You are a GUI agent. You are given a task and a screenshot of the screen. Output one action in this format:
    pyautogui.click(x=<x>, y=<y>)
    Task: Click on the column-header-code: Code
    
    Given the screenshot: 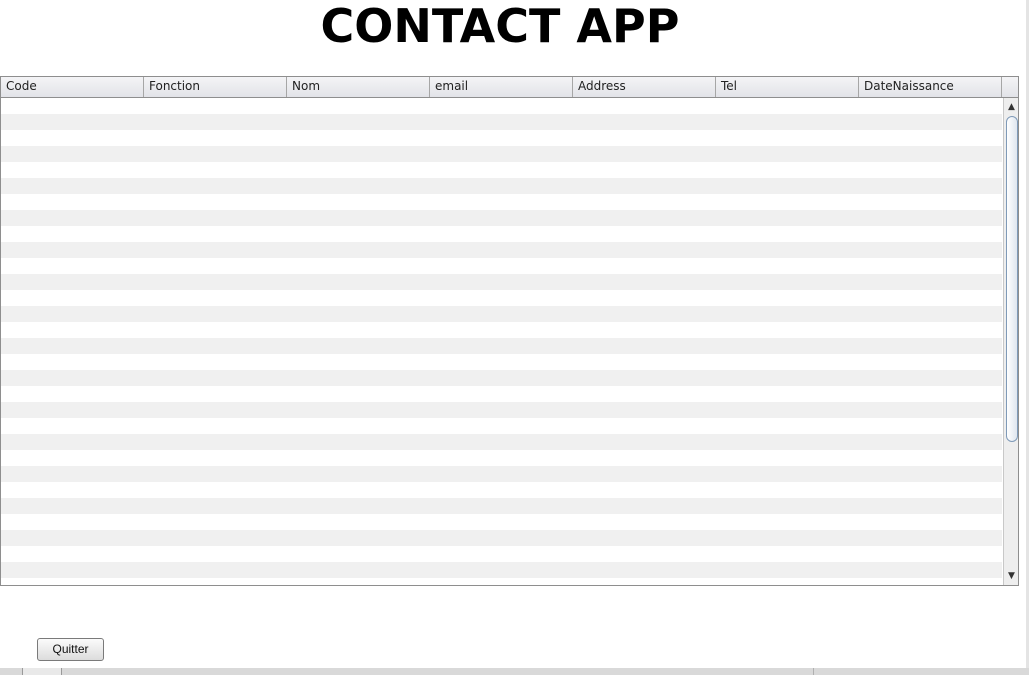 What is the action you would take?
    pyautogui.click(x=72, y=87)
    